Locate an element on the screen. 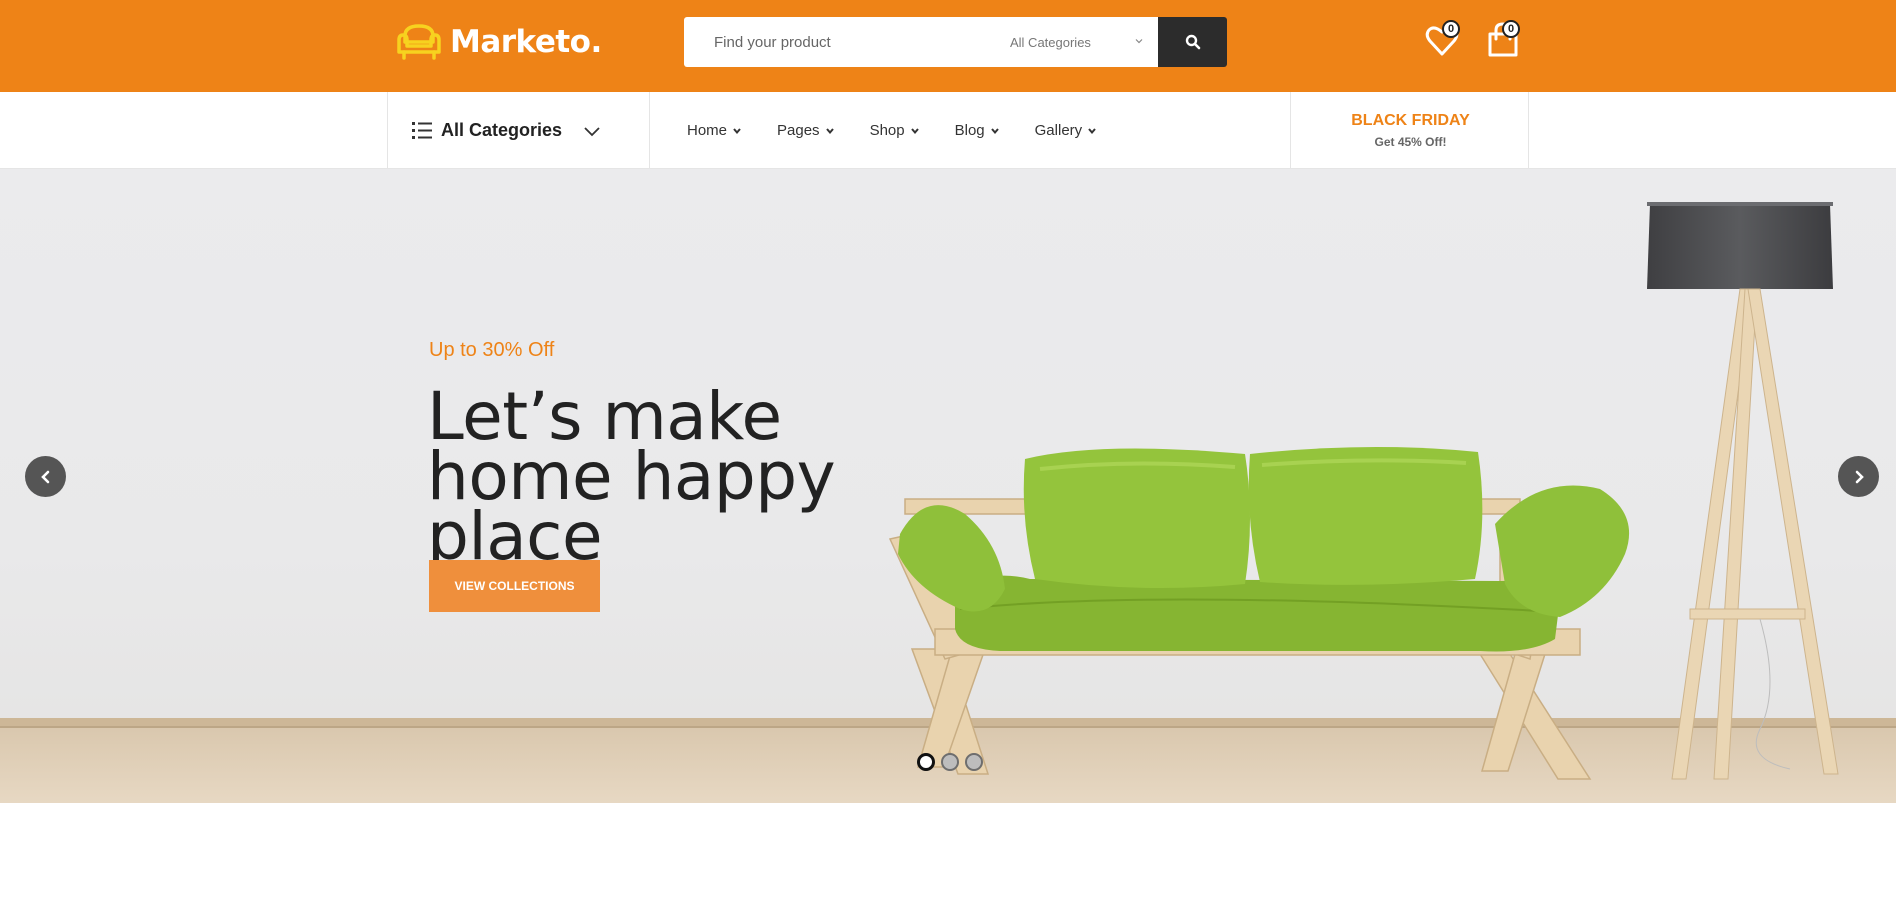  all-categories-dropdown: All Categories is located at coordinates (518, 130).